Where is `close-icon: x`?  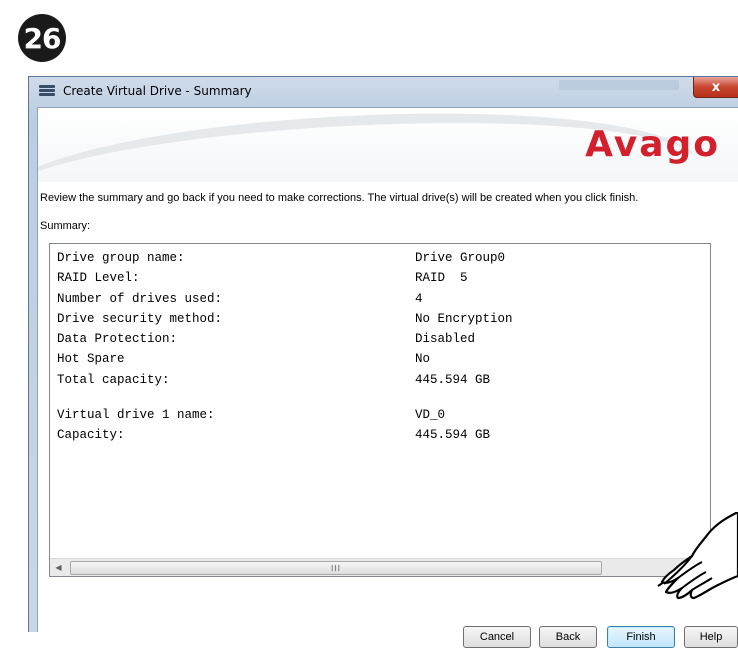 close-icon: x is located at coordinates (716, 87).